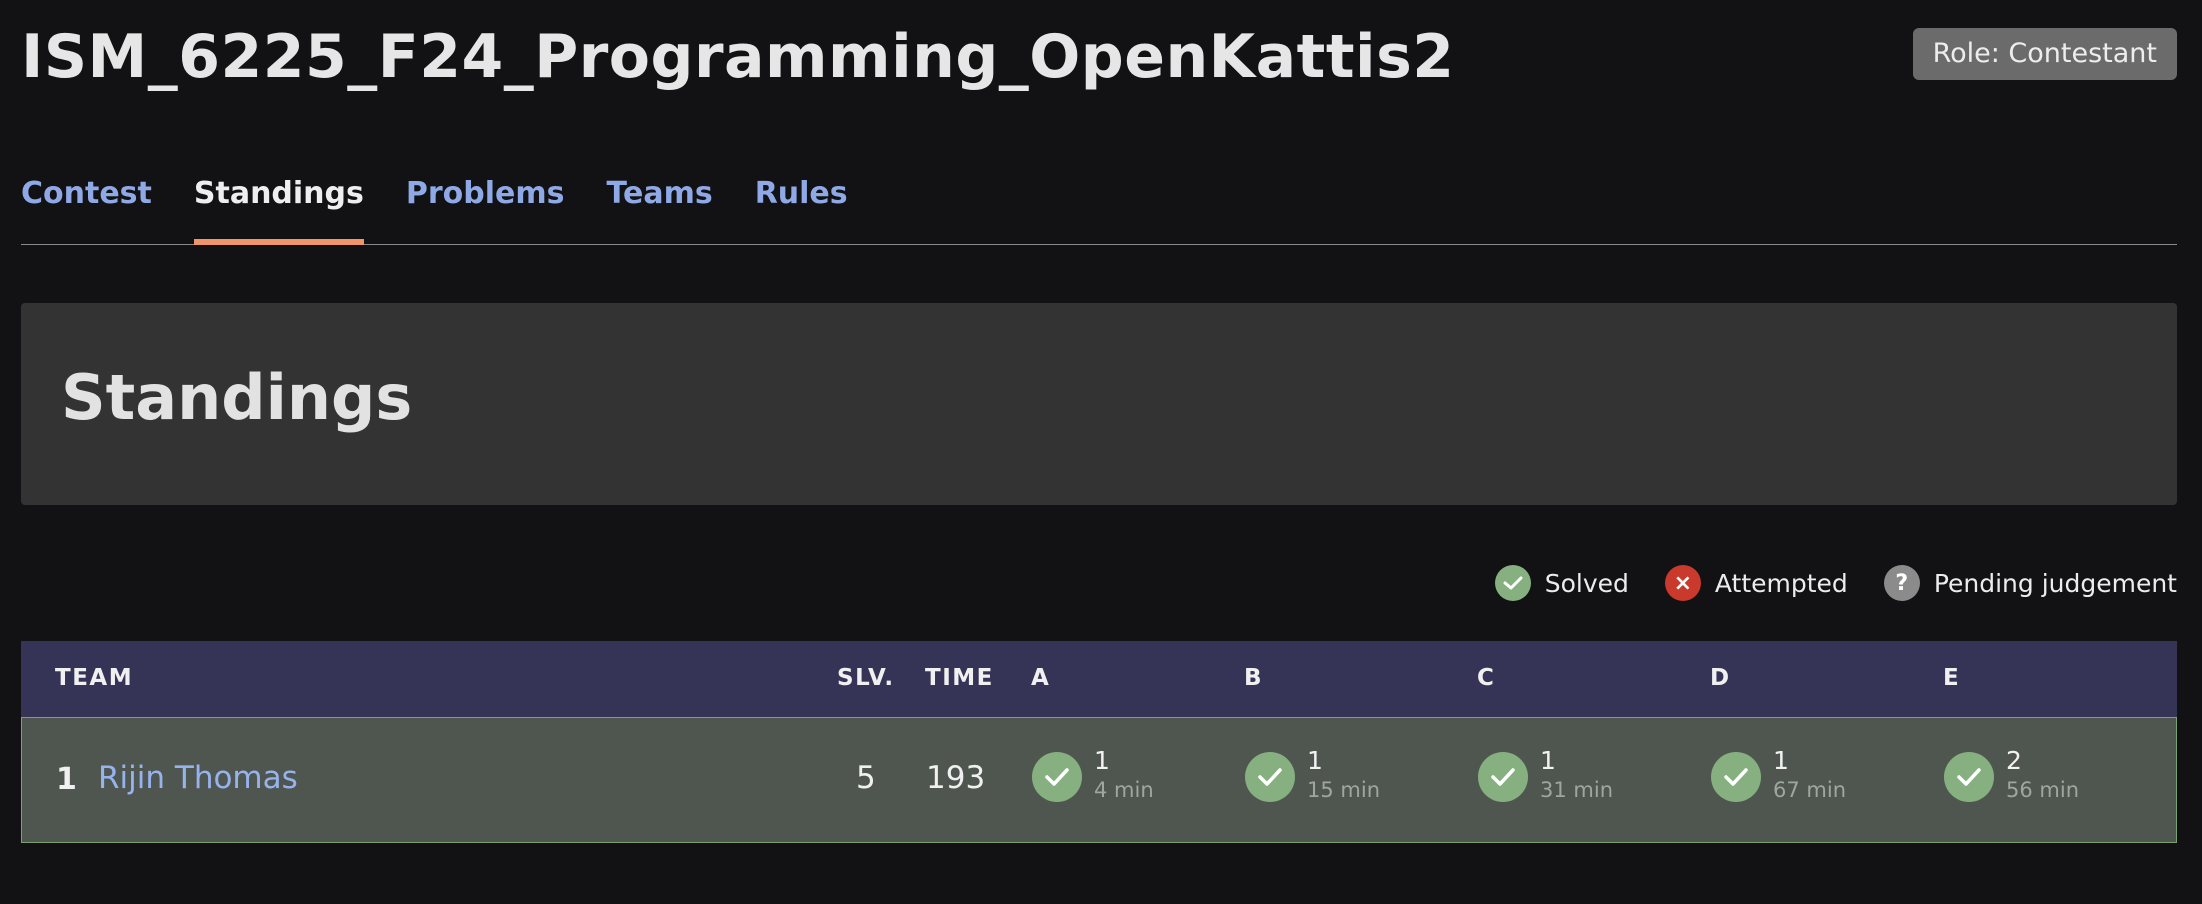 The image size is (2202, 904). Describe the element at coordinates (1682, 583) in the screenshot. I see `cross-icon: ×` at that location.